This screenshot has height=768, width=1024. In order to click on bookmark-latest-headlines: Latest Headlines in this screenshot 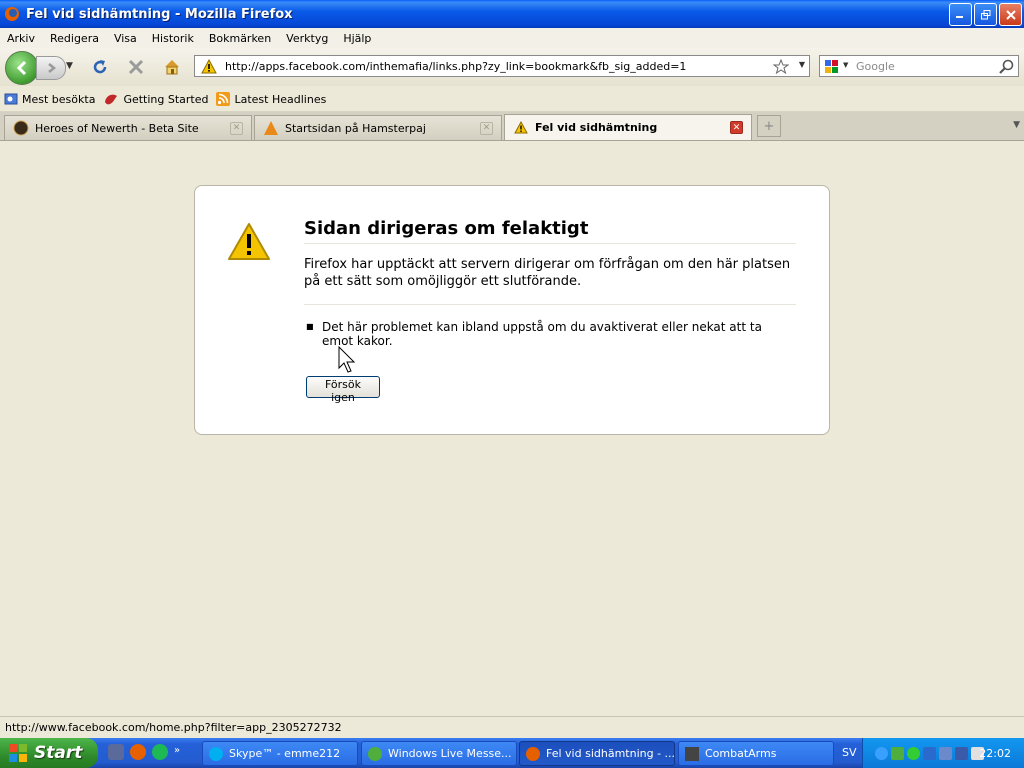, I will do `click(271, 99)`.